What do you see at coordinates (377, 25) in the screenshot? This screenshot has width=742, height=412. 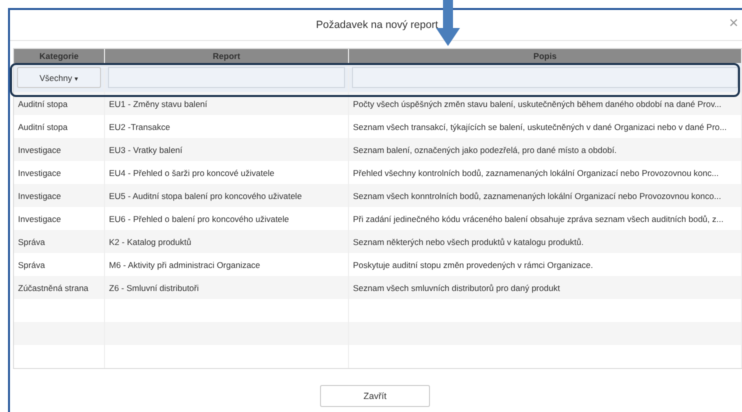 I see `dialog-title: Požadavek na nový report` at bounding box center [377, 25].